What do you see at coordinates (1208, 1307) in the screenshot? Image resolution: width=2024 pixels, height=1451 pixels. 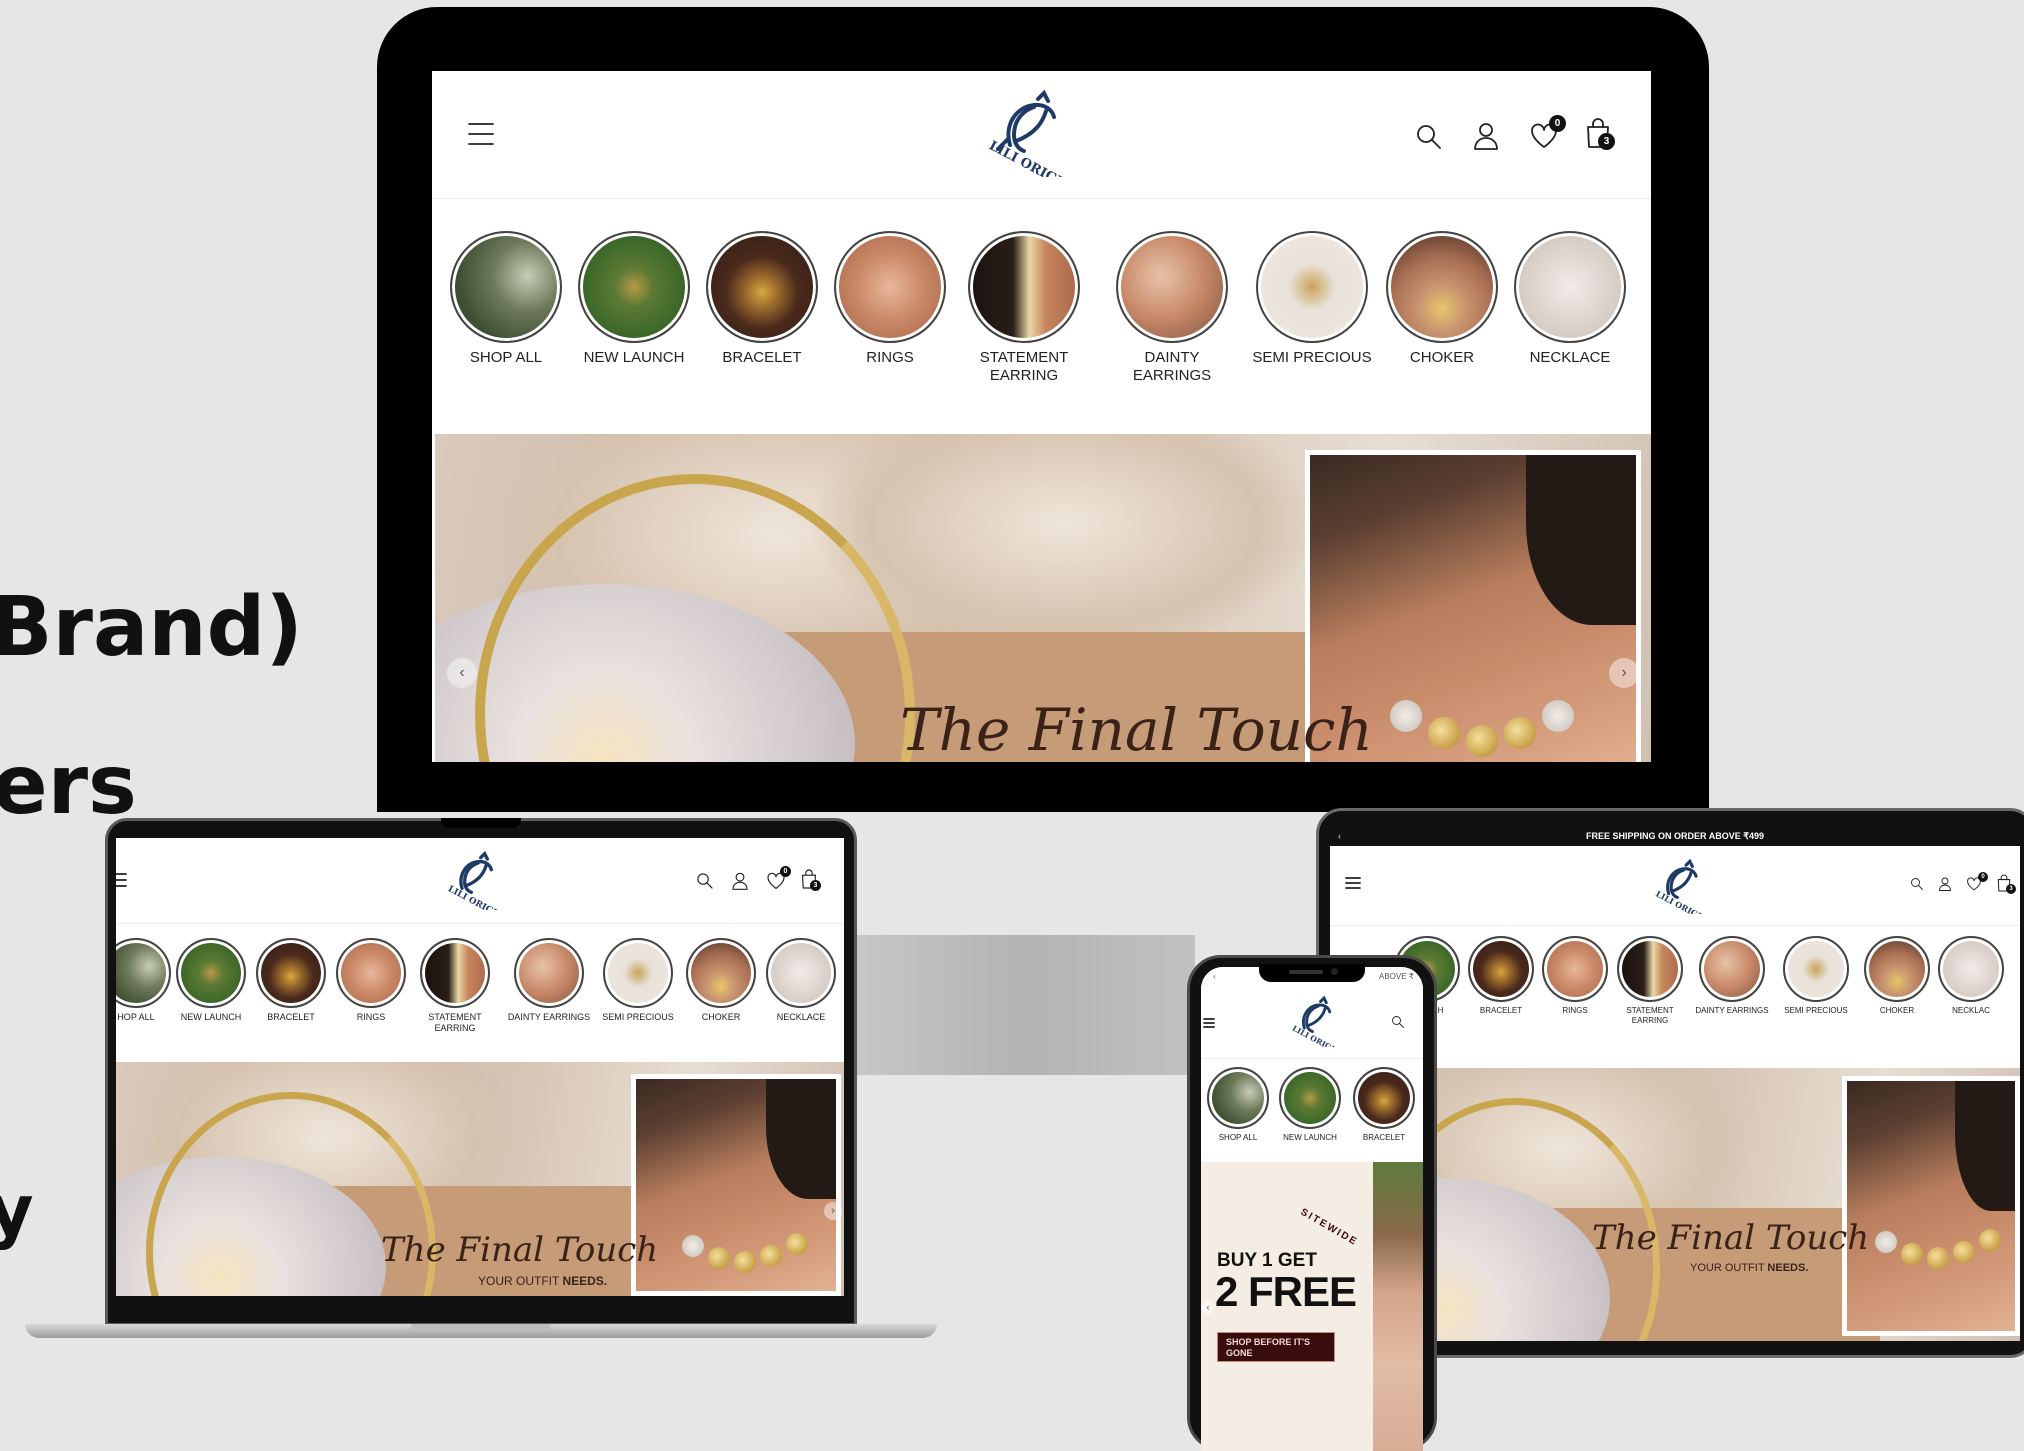 I see `promo-prev-arrow: ‹` at bounding box center [1208, 1307].